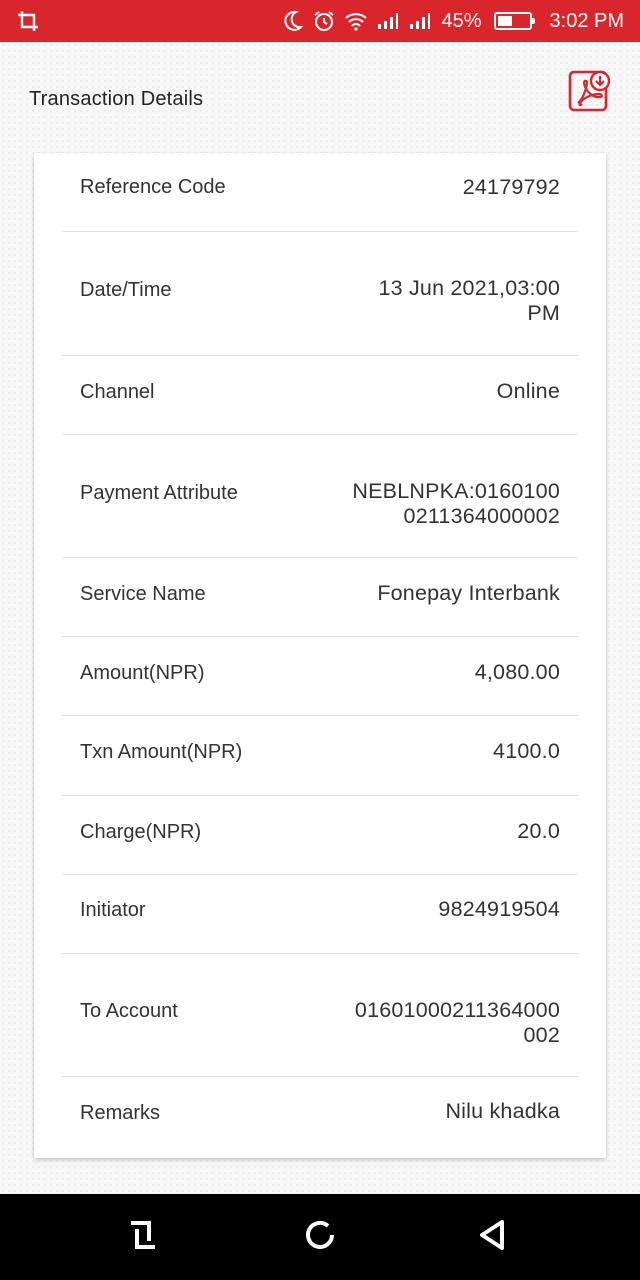 Image resolution: width=640 pixels, height=1280 pixels. I want to click on detail-value: 24179792, so click(511, 187).